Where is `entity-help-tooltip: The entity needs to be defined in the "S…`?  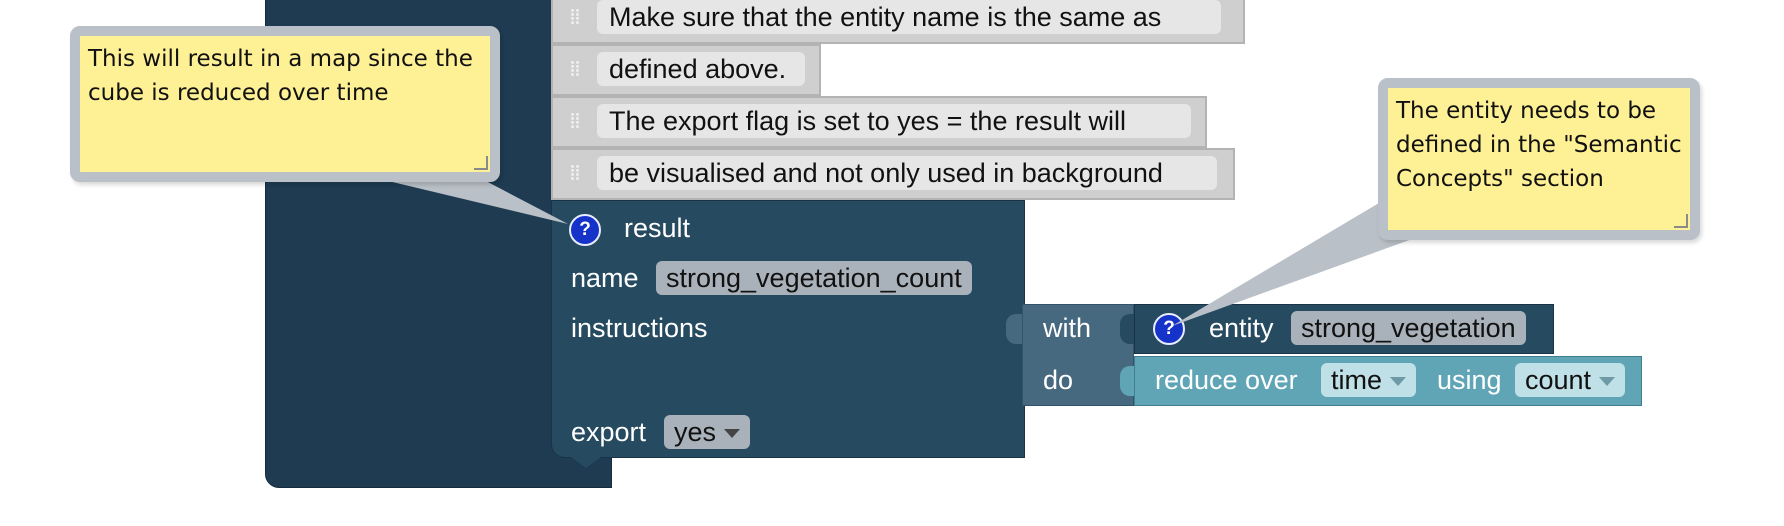 entity-help-tooltip: The entity needs to be defined in the "S… is located at coordinates (1539, 159).